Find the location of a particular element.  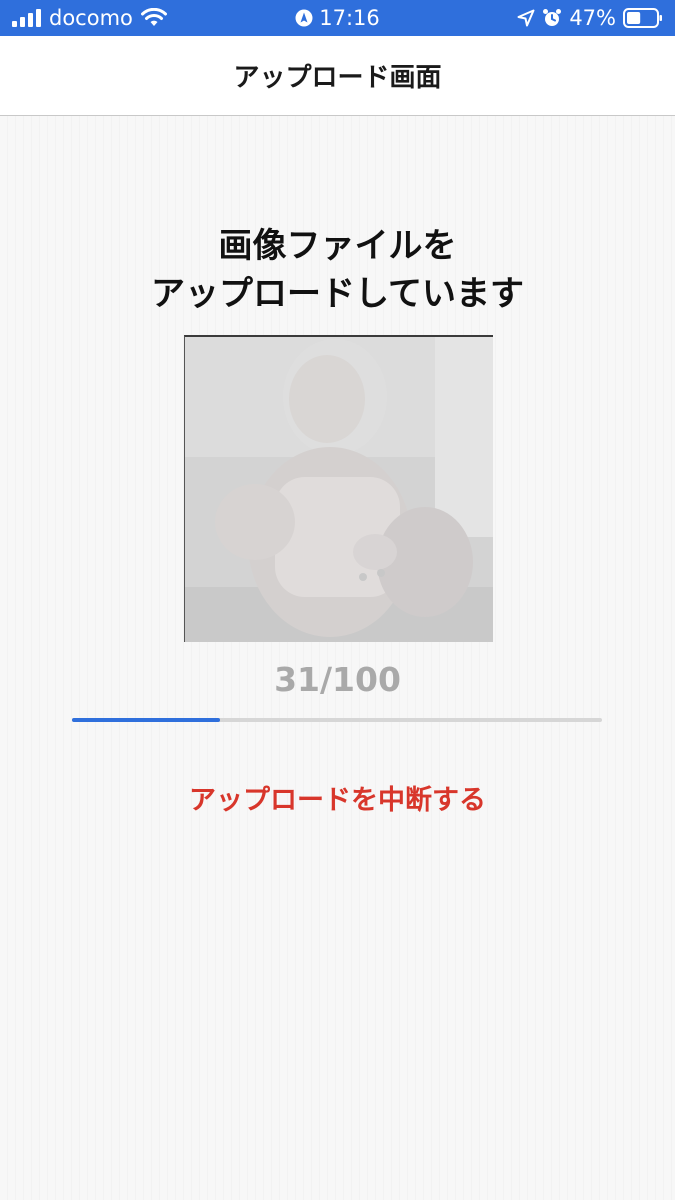

baby-photo-image is located at coordinates (339, 489).